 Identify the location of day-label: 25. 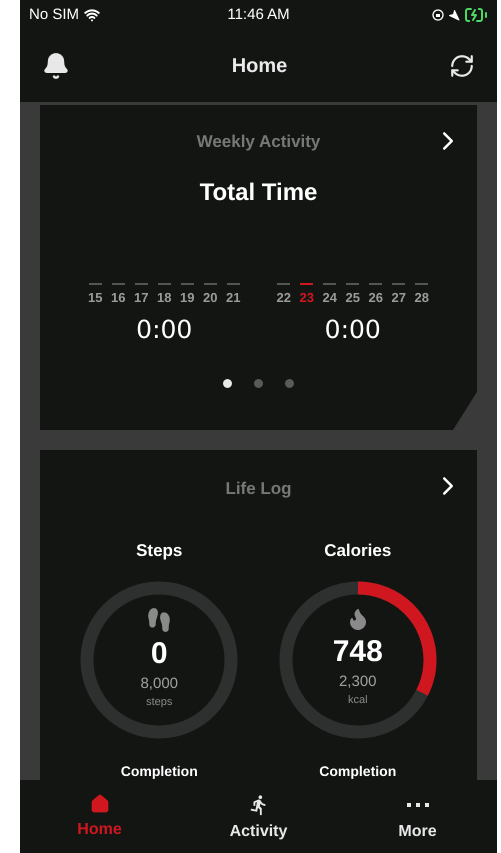
(353, 297).